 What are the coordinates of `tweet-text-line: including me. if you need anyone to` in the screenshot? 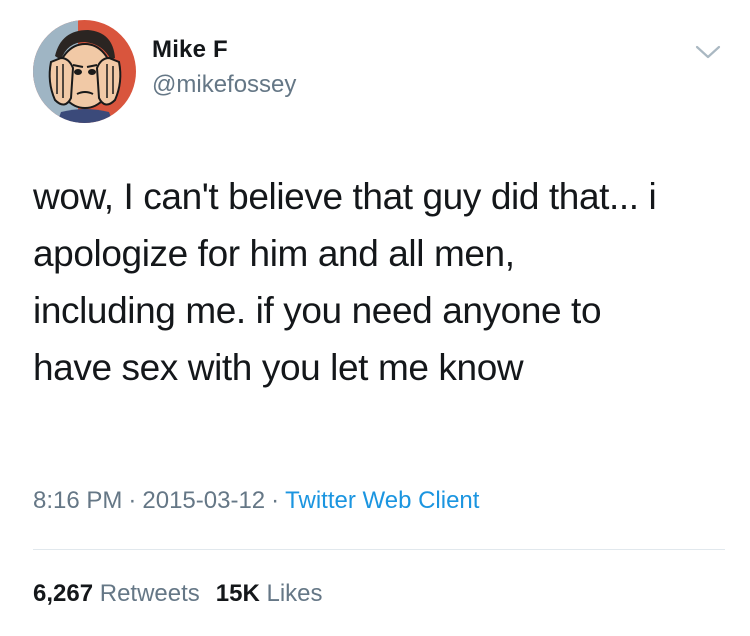 It's located at (317, 310).